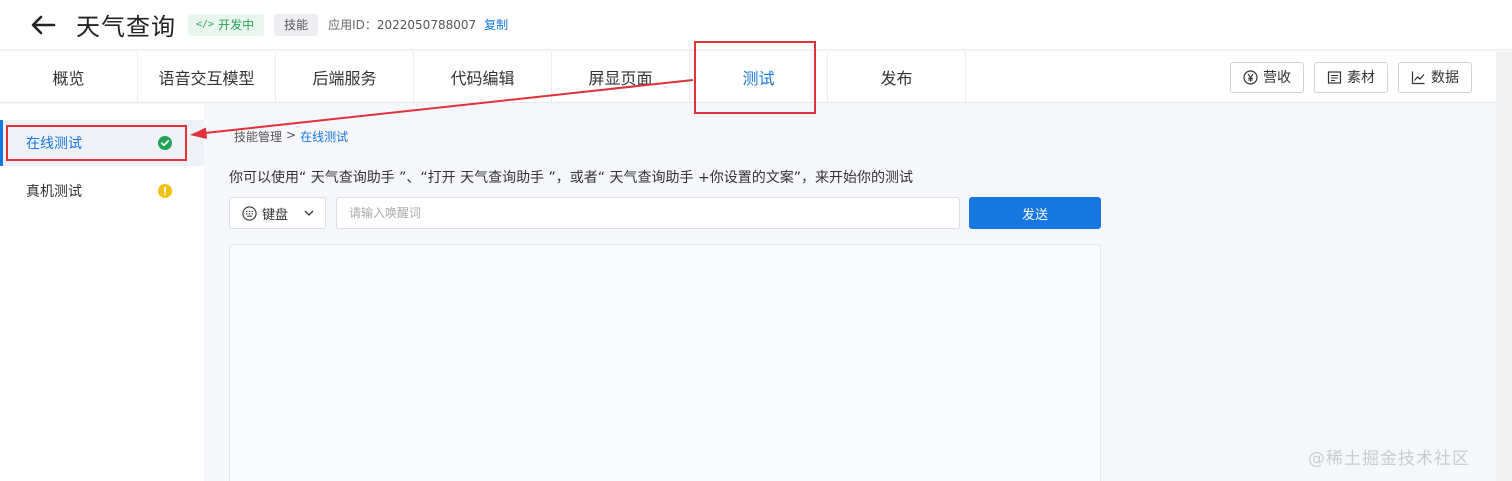  I want to click on input-mode-label: 键盘, so click(275, 215).